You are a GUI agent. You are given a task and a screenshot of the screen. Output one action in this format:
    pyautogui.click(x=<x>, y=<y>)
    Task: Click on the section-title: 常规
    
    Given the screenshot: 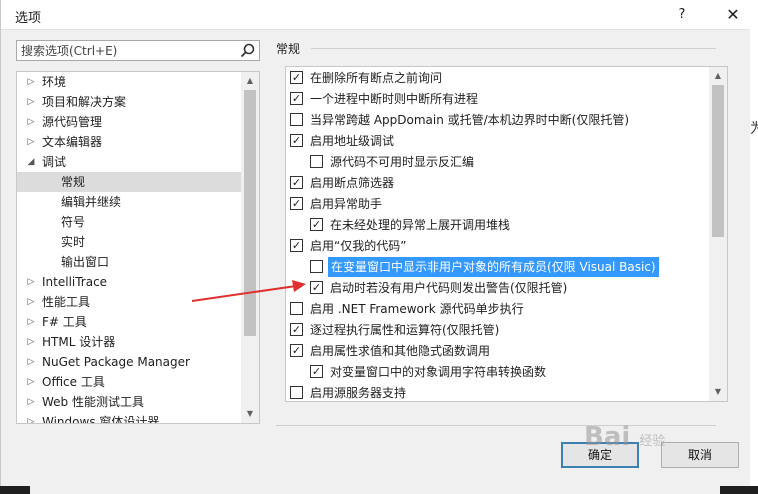 What is the action you would take?
    pyautogui.click(x=288, y=49)
    